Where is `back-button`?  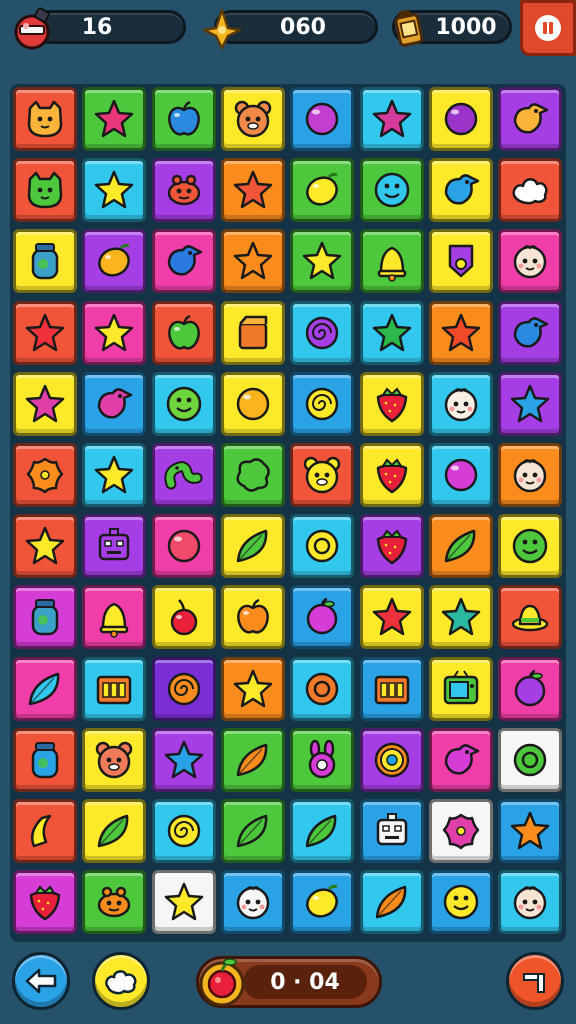
back-button is located at coordinates (41, 981).